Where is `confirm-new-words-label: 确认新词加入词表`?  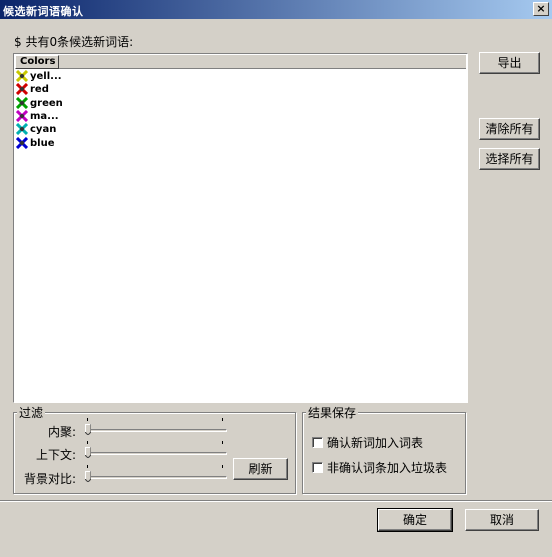
confirm-new-words-label: 确认新词加入词表 is located at coordinates (375, 443).